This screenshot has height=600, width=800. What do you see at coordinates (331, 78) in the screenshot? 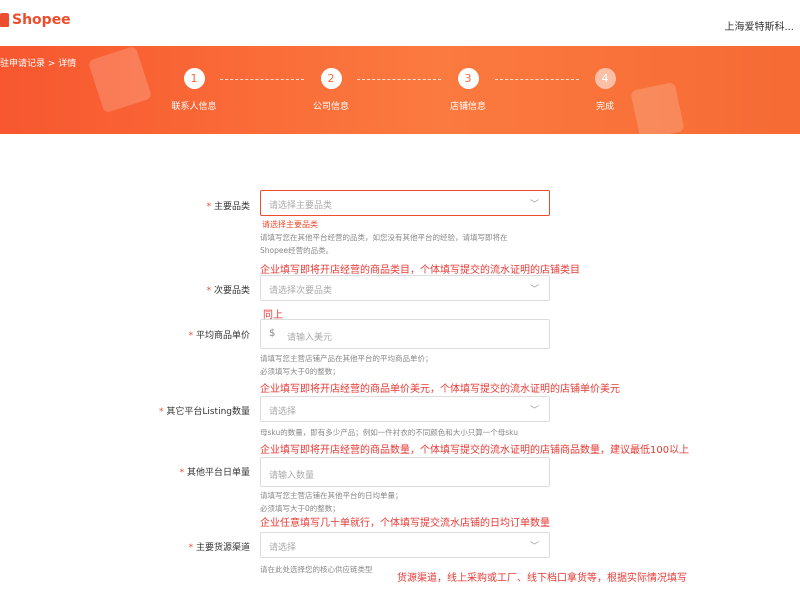
I see `step-number: 2` at bounding box center [331, 78].